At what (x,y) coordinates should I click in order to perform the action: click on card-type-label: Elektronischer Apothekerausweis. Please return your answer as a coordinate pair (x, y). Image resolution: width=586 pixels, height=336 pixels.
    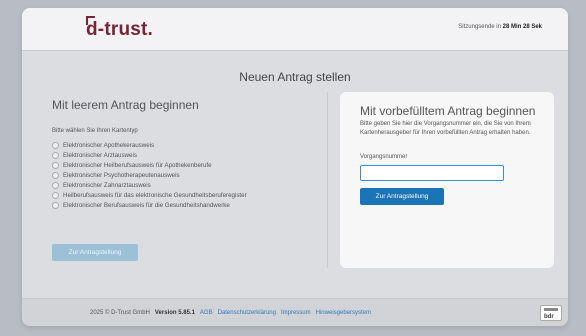
    Looking at the image, I should click on (109, 145).